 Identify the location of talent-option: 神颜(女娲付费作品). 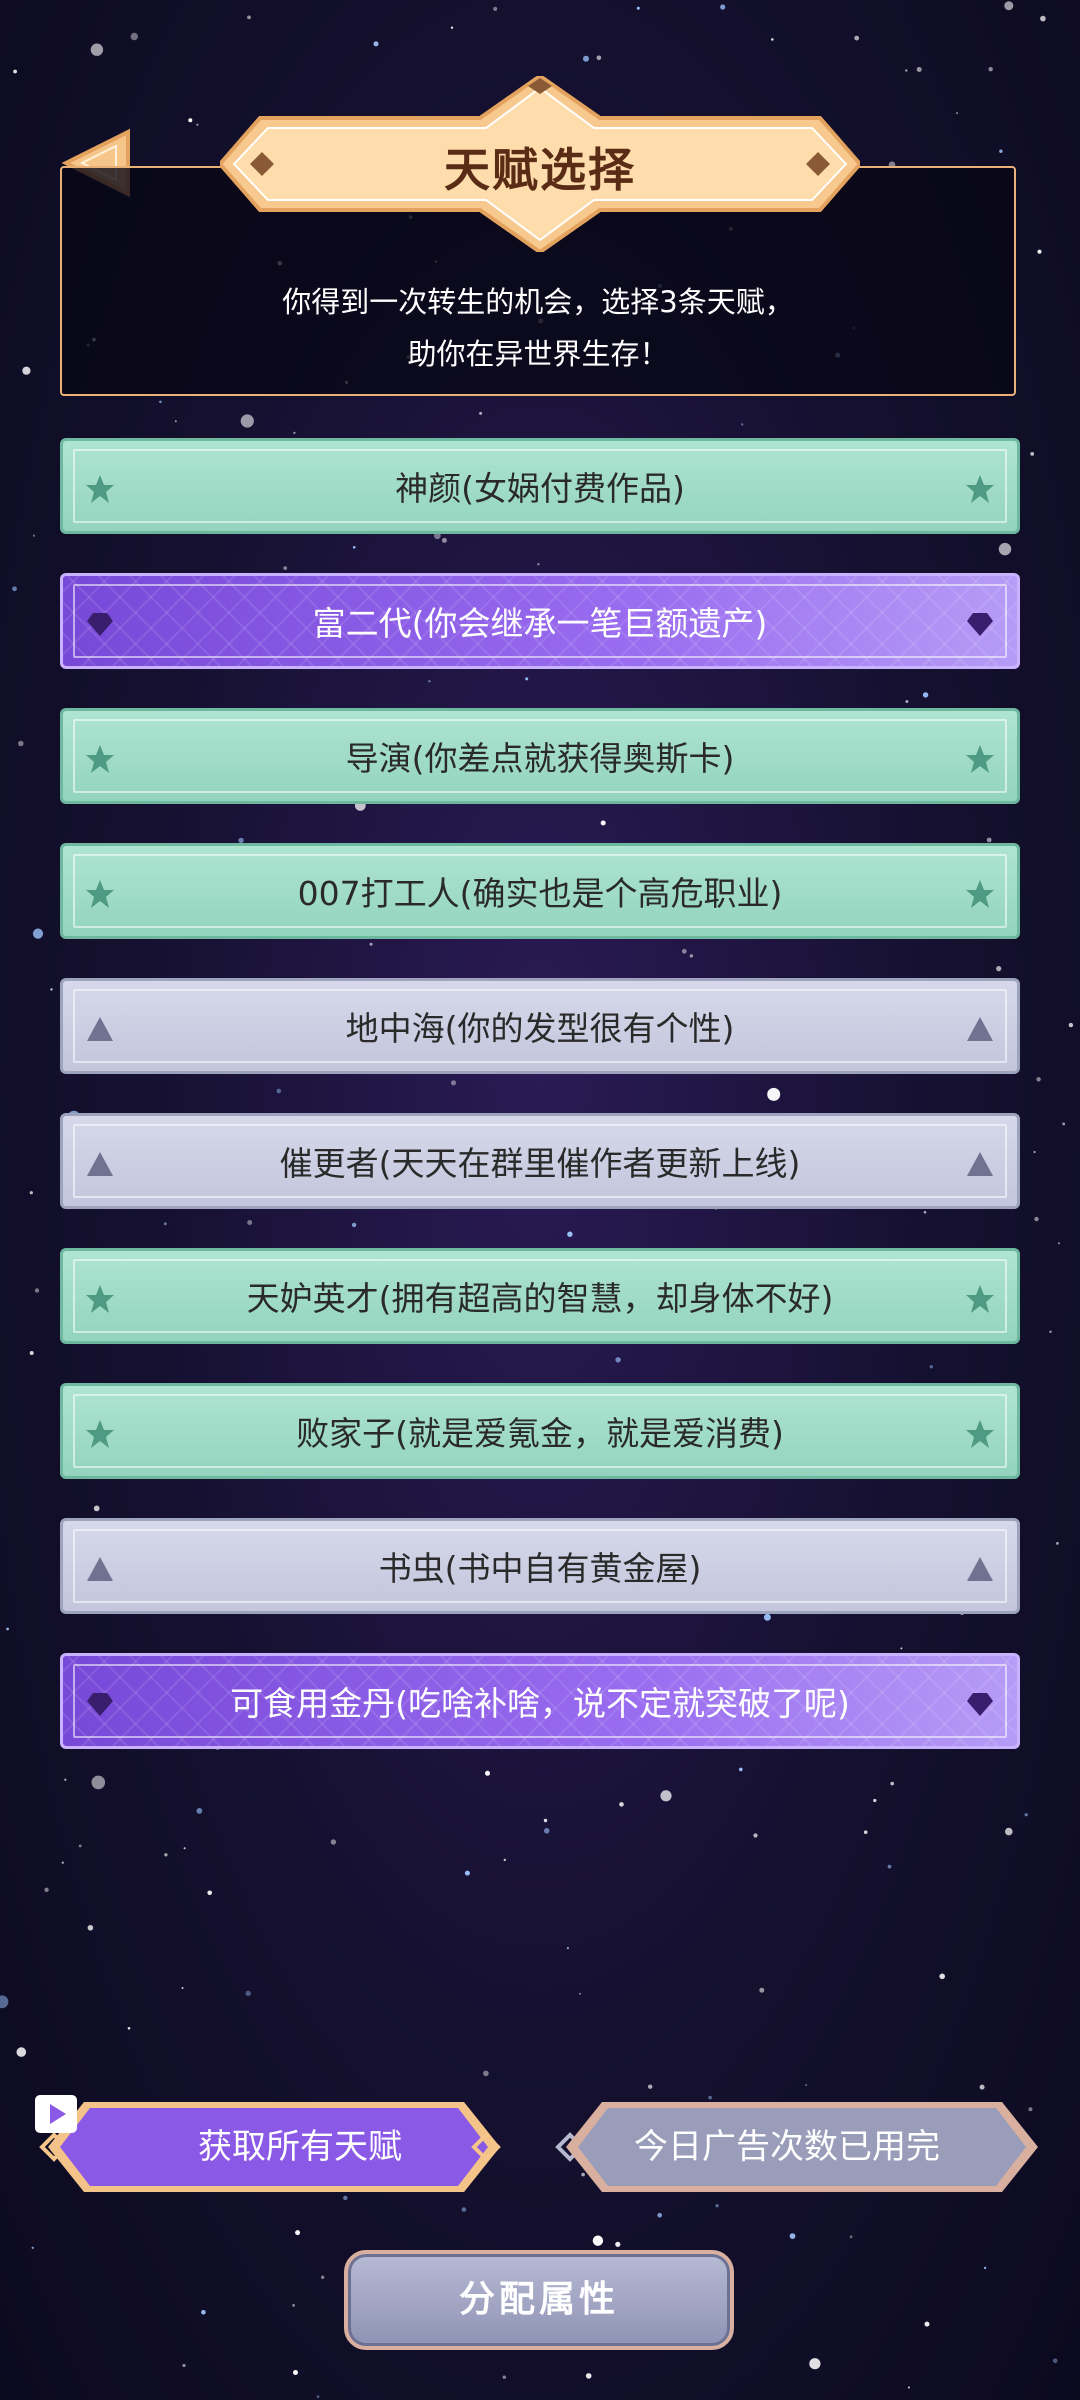
(540, 486).